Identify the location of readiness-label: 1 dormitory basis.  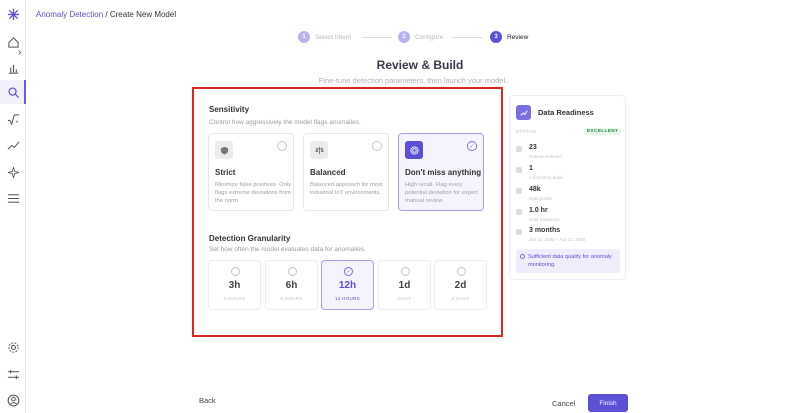
(546, 177).